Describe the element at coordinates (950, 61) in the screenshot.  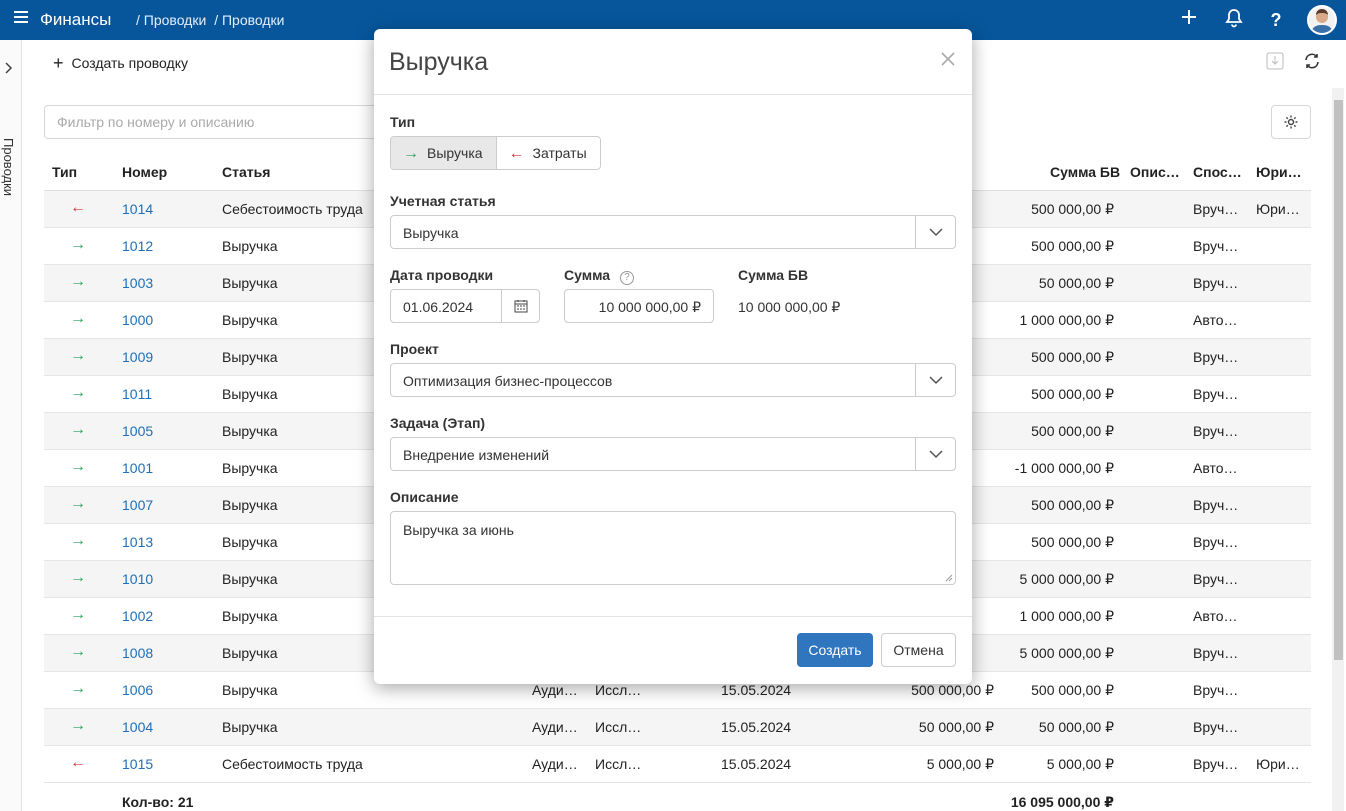
I see `close-icon` at that location.